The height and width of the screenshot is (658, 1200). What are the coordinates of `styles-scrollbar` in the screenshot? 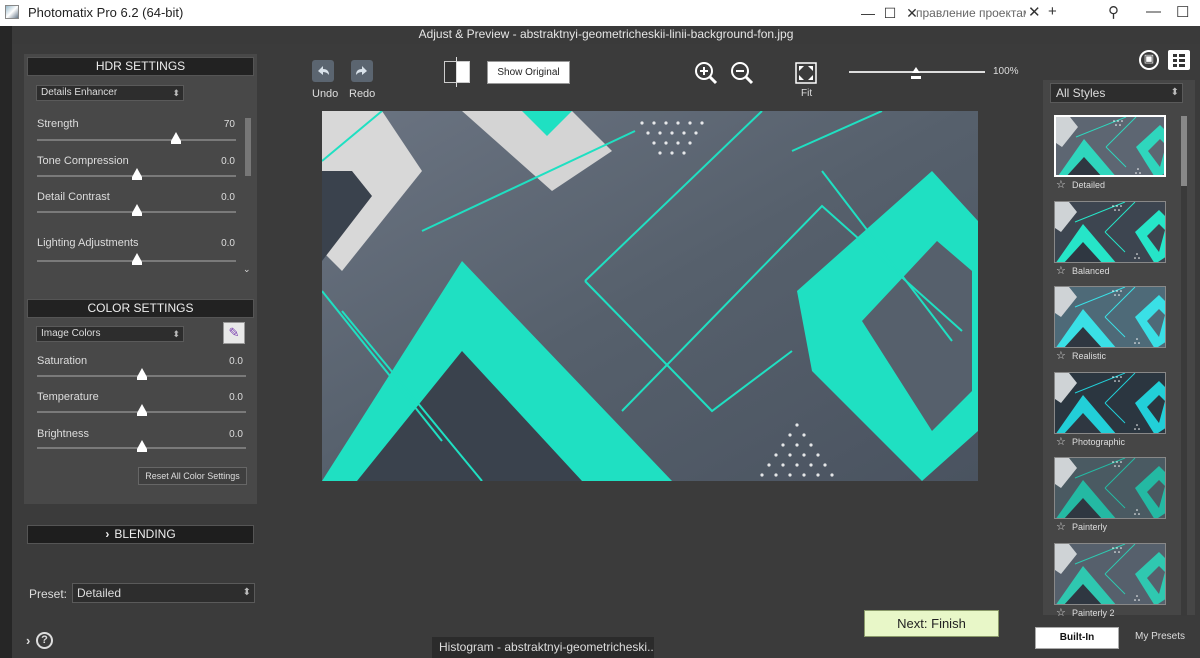 It's located at (1184, 151).